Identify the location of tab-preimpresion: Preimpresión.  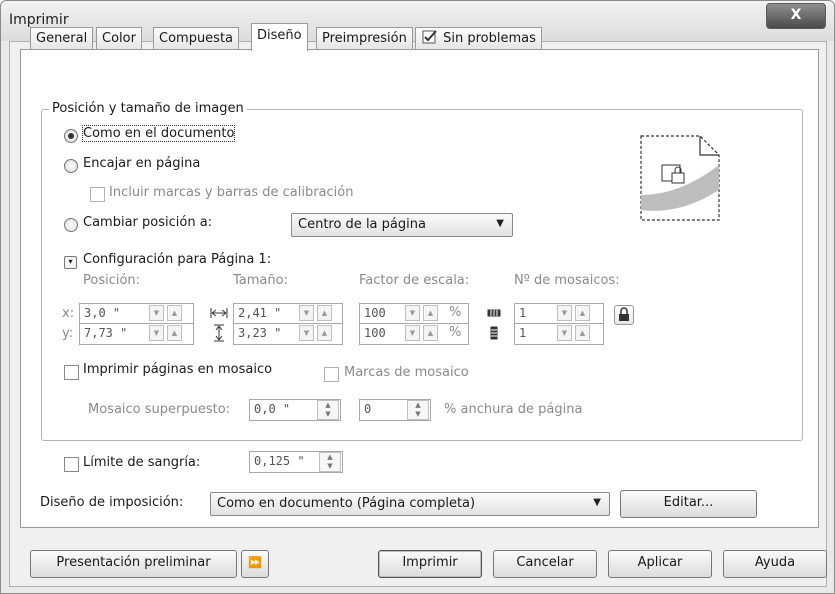
(364, 38).